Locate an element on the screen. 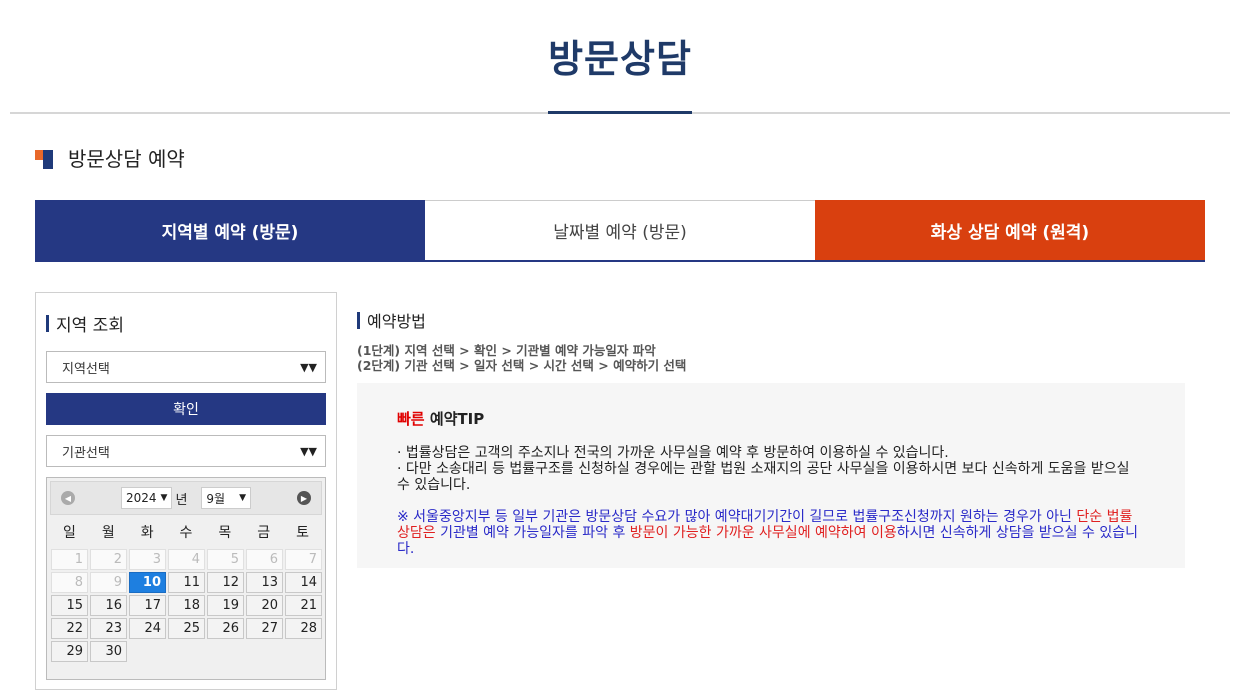 The image size is (1243, 700). region-select: 지역선택 ▼▼ is located at coordinates (186, 367).